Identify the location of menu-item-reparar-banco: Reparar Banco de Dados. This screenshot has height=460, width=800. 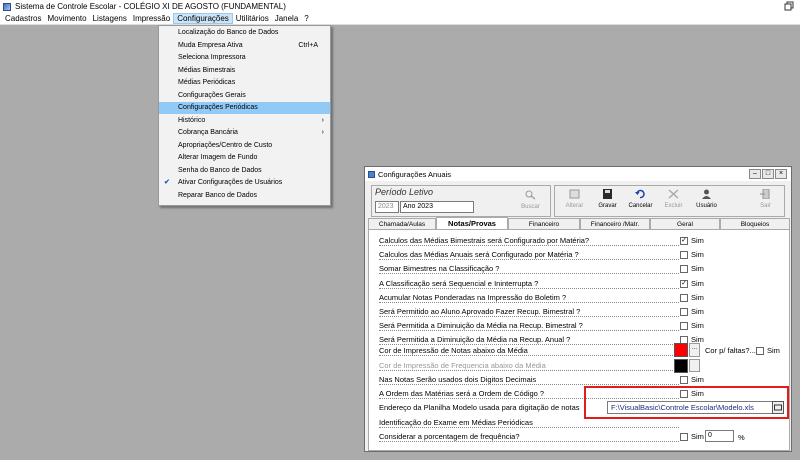
(244, 196).